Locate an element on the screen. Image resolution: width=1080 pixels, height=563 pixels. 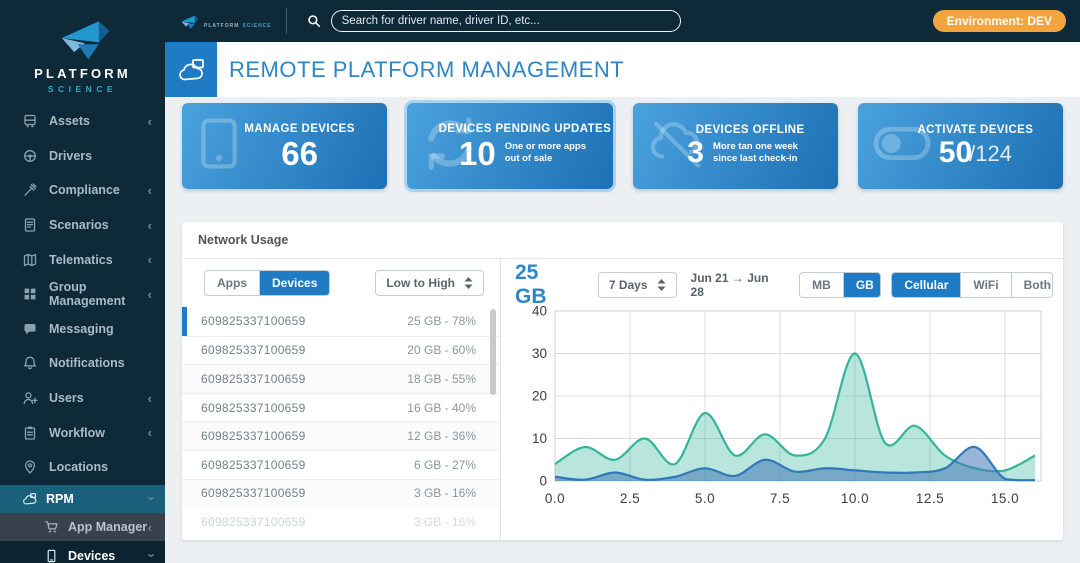
rpm-title-icon-box is located at coordinates (191, 69).